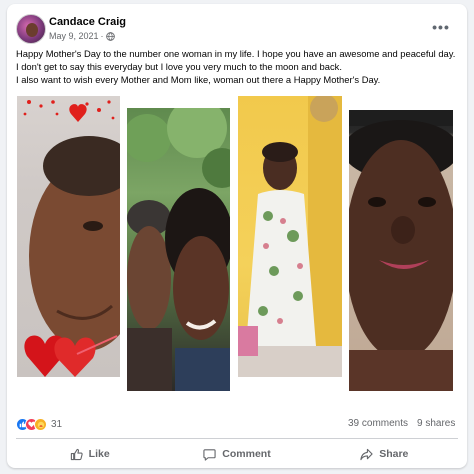 The image size is (474, 474). I want to click on like-button: Like, so click(89, 454).